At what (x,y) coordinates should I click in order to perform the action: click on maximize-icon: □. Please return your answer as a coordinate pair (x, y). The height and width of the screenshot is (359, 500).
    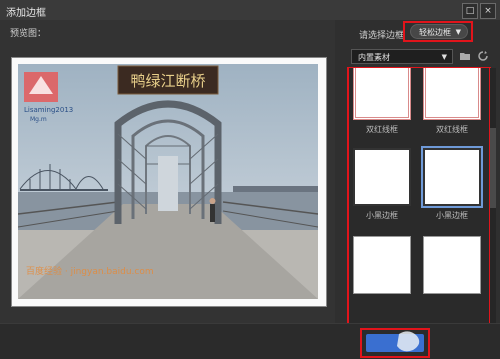
    Looking at the image, I should click on (470, 11).